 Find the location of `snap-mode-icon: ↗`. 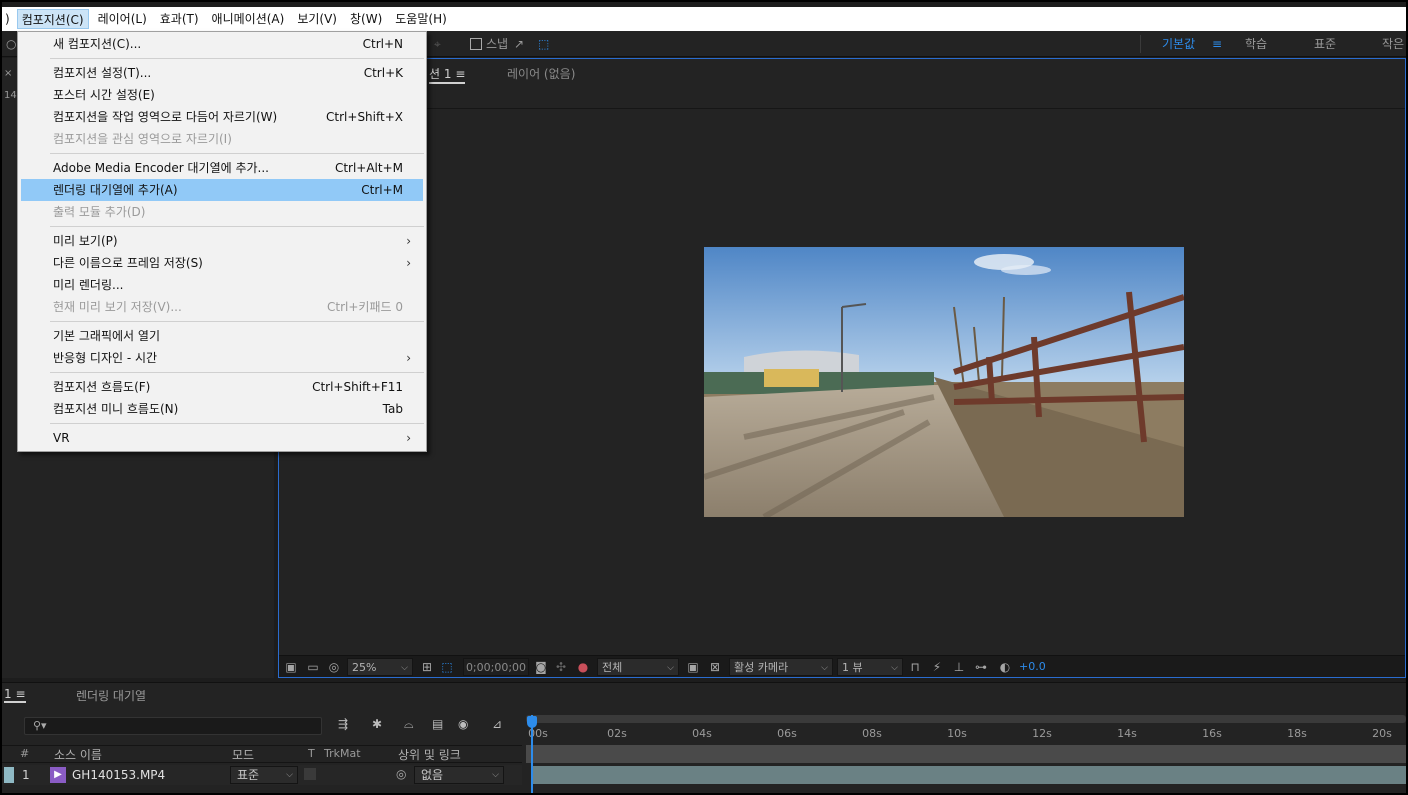

snap-mode-icon: ↗ is located at coordinates (519, 44).